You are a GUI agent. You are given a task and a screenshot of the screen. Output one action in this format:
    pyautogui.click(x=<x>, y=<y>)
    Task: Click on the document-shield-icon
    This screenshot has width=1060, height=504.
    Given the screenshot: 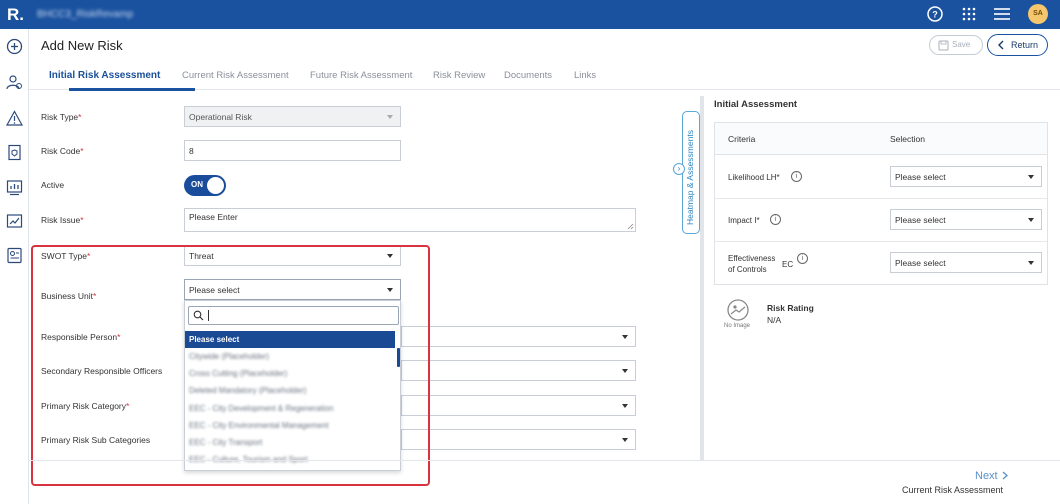 What is the action you would take?
    pyautogui.click(x=14, y=152)
    